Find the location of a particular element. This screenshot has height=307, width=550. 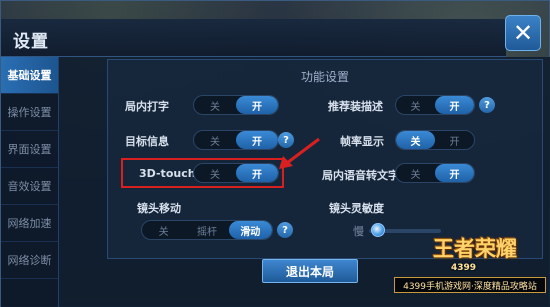

sidebar-item-label: 网络诊断 is located at coordinates (29, 260).